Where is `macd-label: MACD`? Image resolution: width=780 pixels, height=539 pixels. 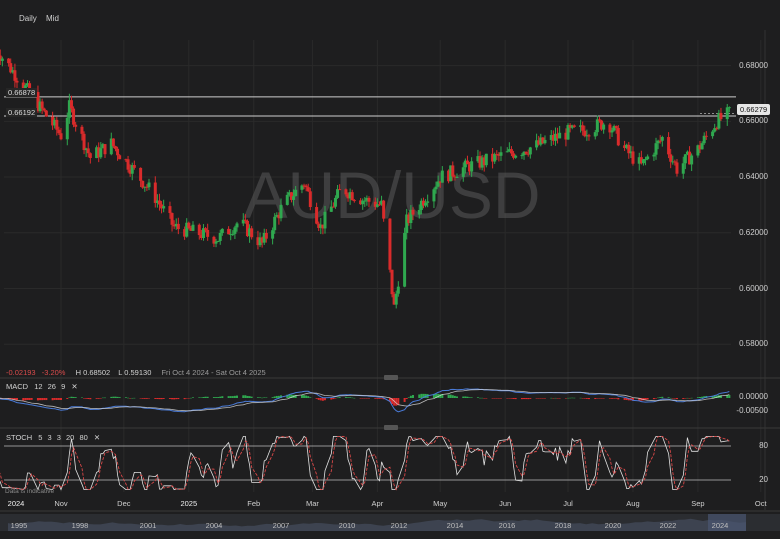
macd-label: MACD is located at coordinates (17, 386).